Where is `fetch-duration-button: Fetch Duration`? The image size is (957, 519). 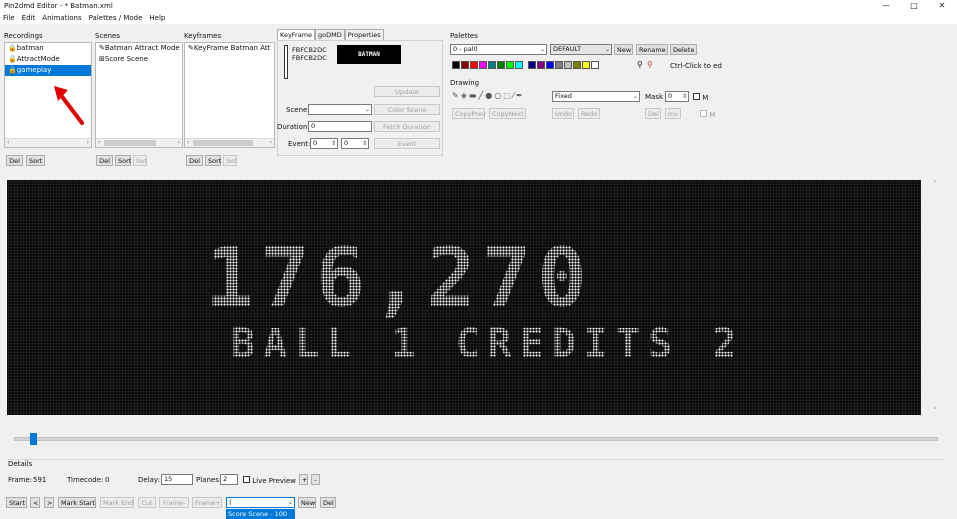
fetch-duration-button: Fetch Duration is located at coordinates (407, 126).